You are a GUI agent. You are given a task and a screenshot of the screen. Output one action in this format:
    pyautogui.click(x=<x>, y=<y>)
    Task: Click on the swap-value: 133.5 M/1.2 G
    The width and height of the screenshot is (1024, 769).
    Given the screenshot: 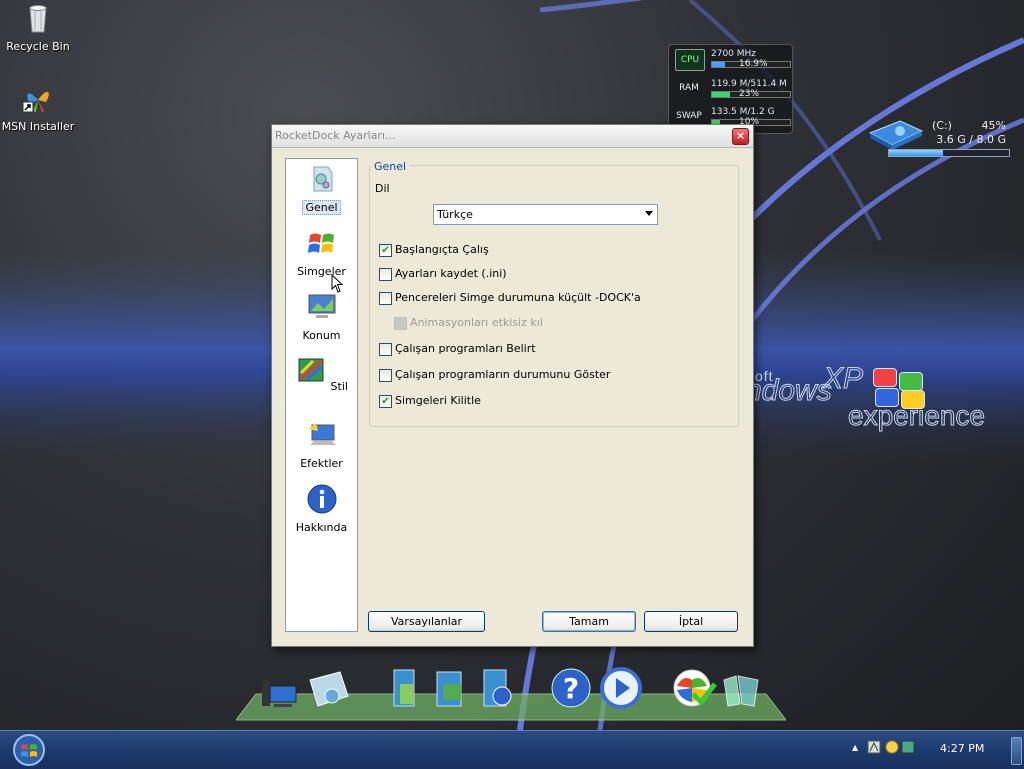 What is the action you would take?
    pyautogui.click(x=743, y=112)
    